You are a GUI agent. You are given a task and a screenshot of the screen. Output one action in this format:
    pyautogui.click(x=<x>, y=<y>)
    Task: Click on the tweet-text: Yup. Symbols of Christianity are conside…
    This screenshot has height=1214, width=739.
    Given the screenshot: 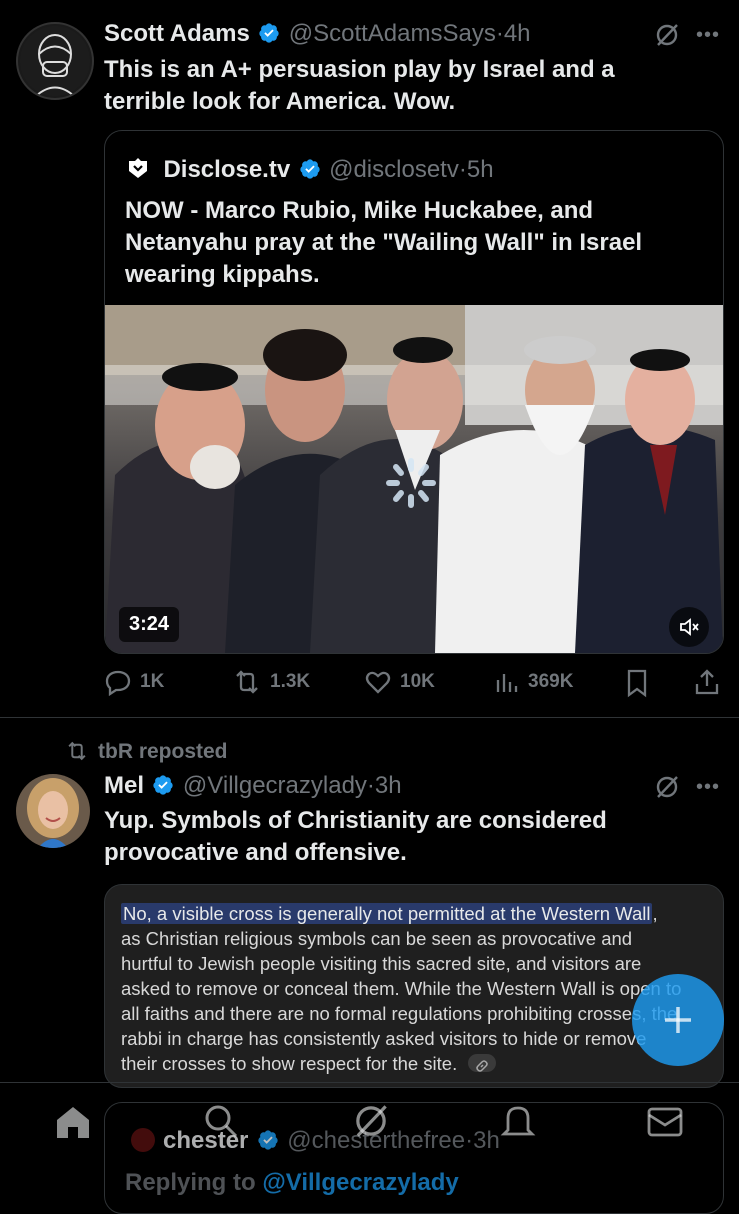 What is the action you would take?
    pyautogui.click(x=409, y=837)
    